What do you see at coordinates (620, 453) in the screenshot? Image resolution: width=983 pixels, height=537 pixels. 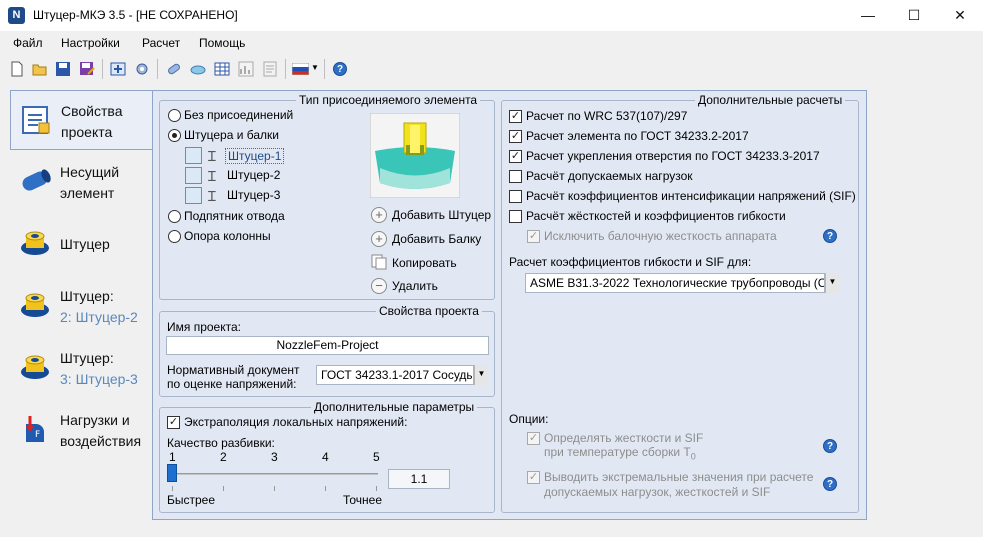 I see `assembly-temp-label-2: при температуре сборки T0` at bounding box center [620, 453].